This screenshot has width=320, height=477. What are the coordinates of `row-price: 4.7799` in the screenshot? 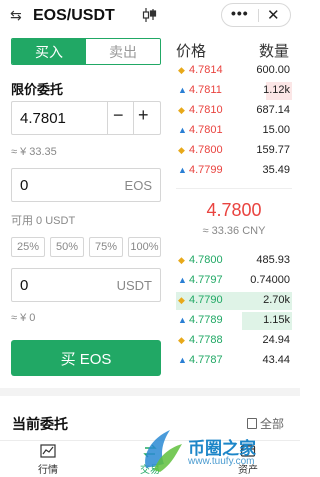 It's located at (206, 170).